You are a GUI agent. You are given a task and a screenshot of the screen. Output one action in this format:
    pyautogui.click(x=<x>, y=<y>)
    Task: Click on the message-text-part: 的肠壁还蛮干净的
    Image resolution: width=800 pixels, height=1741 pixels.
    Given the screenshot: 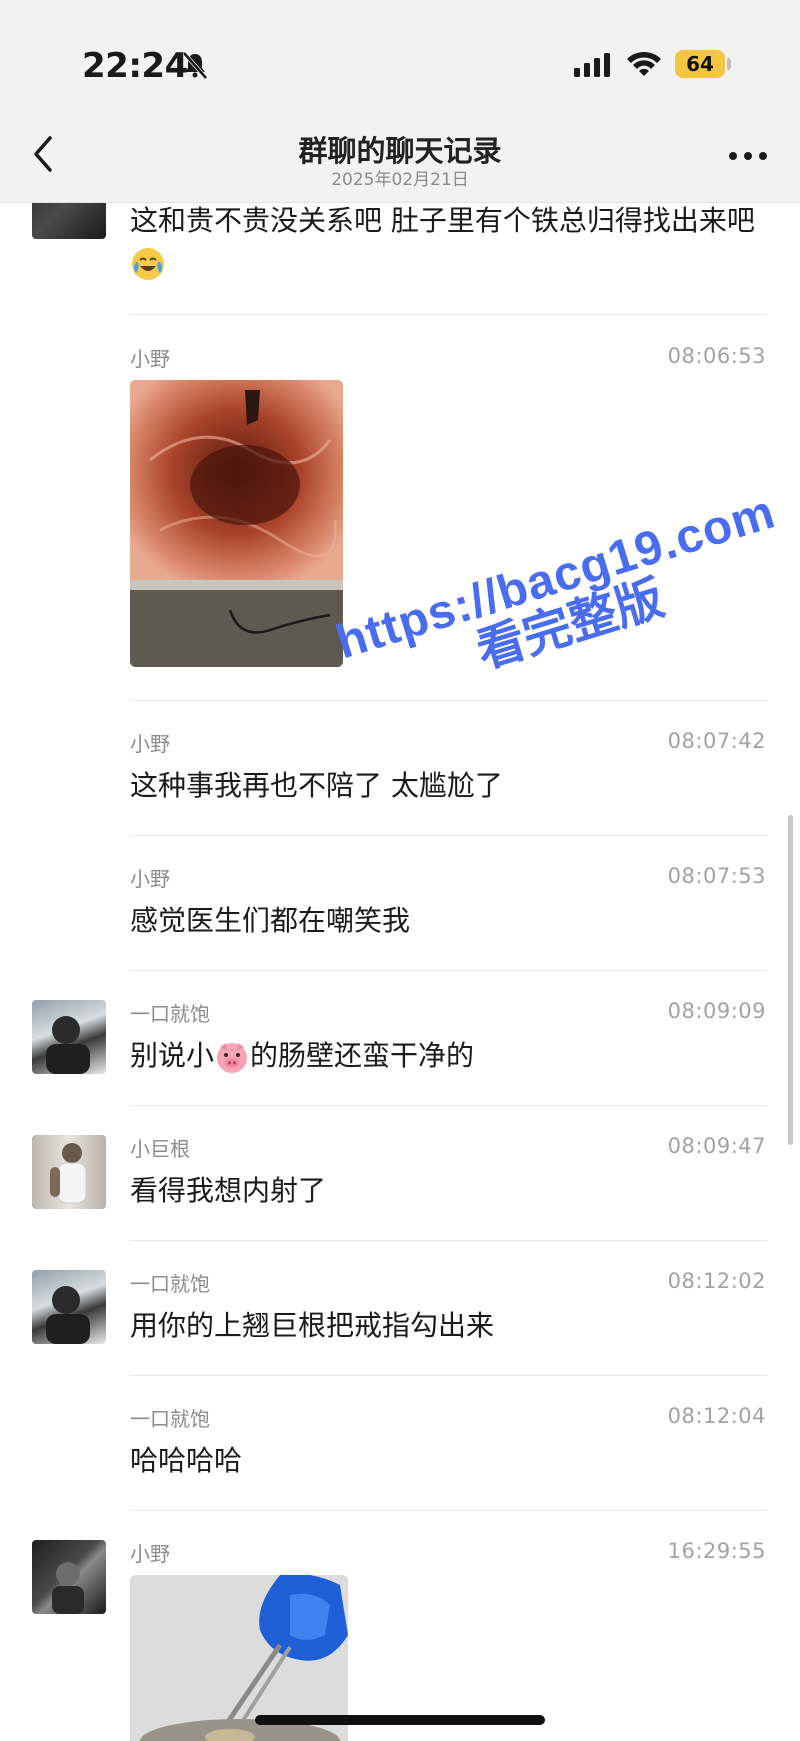 What is the action you would take?
    pyautogui.click(x=362, y=1055)
    